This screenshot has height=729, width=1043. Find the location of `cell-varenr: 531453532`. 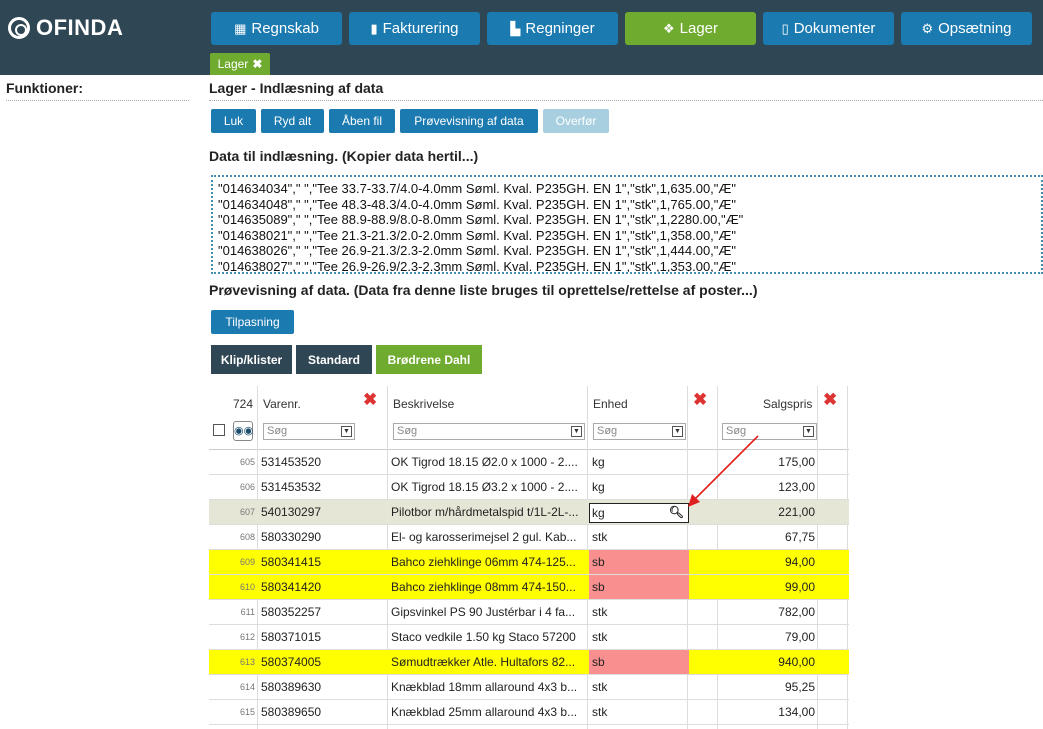

cell-varenr: 531453532 is located at coordinates (323, 487).